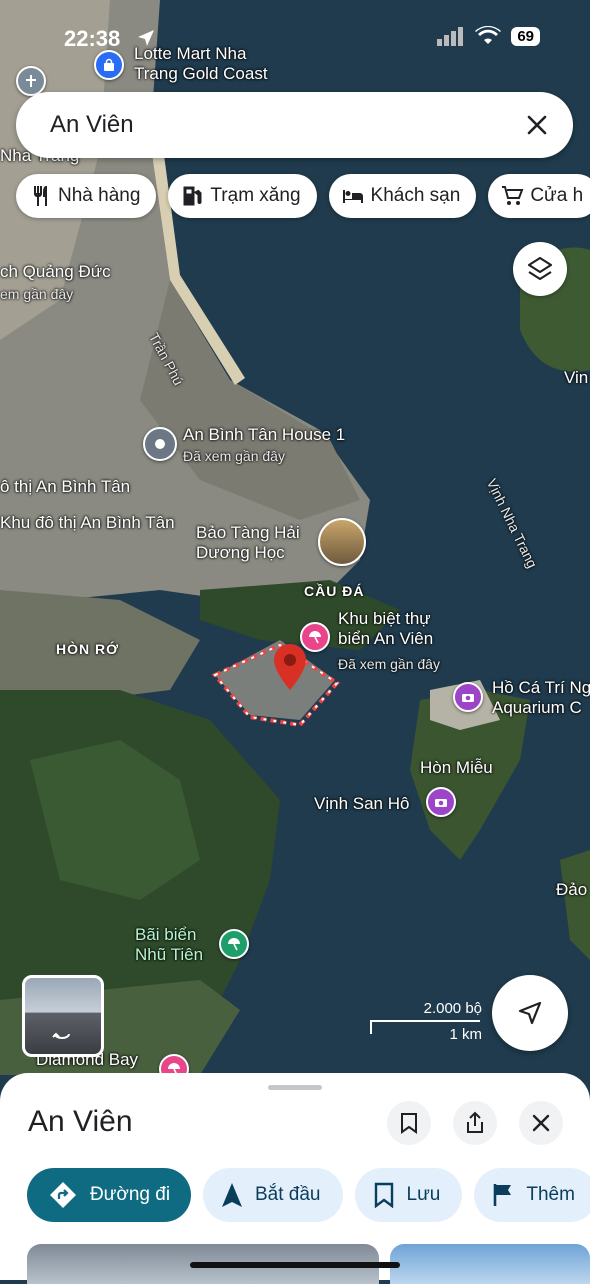 The height and width of the screenshot is (1284, 590). What do you see at coordinates (92, 38) in the screenshot?
I see `status-time: 22:38` at bounding box center [92, 38].